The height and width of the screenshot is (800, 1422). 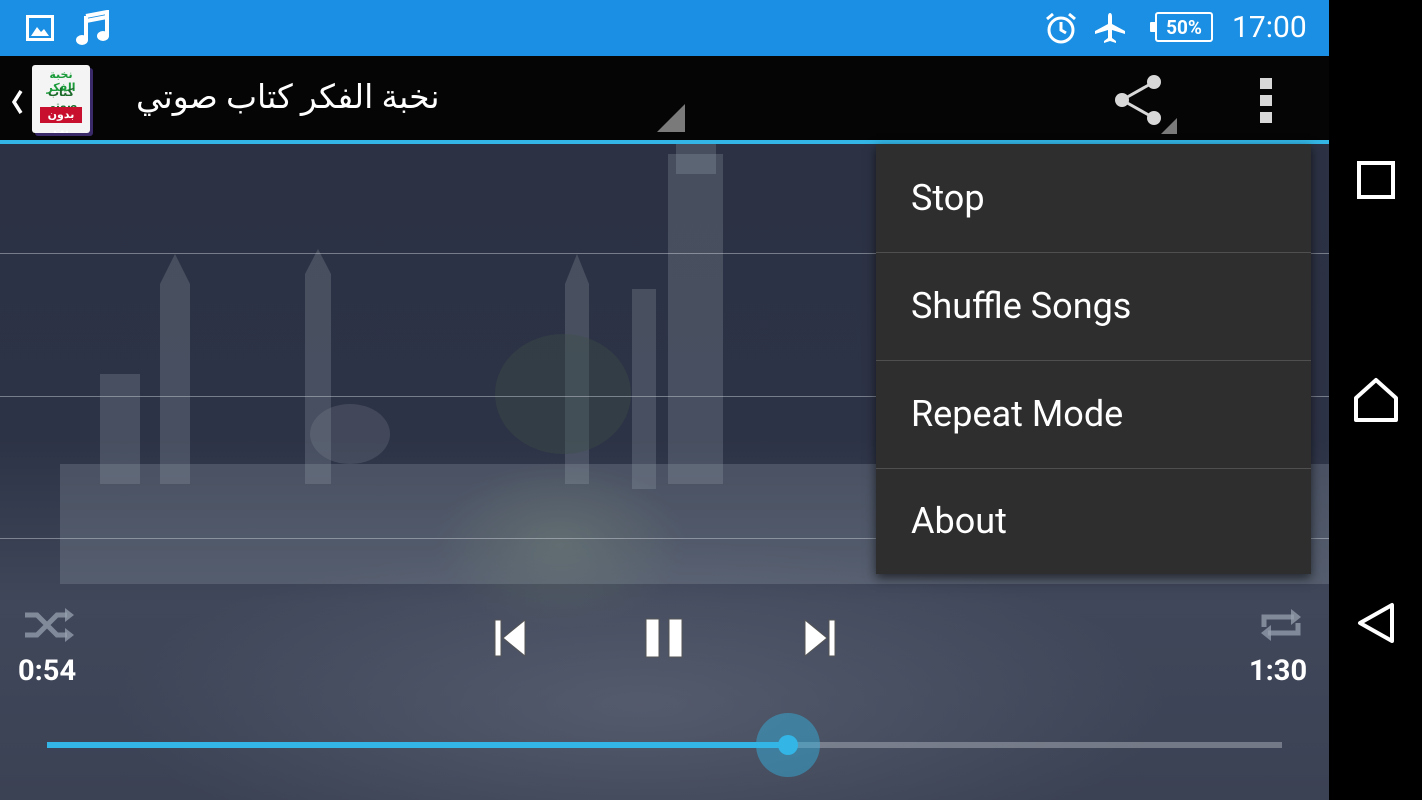 I want to click on elapsed-time: 0:54, so click(x=47, y=671).